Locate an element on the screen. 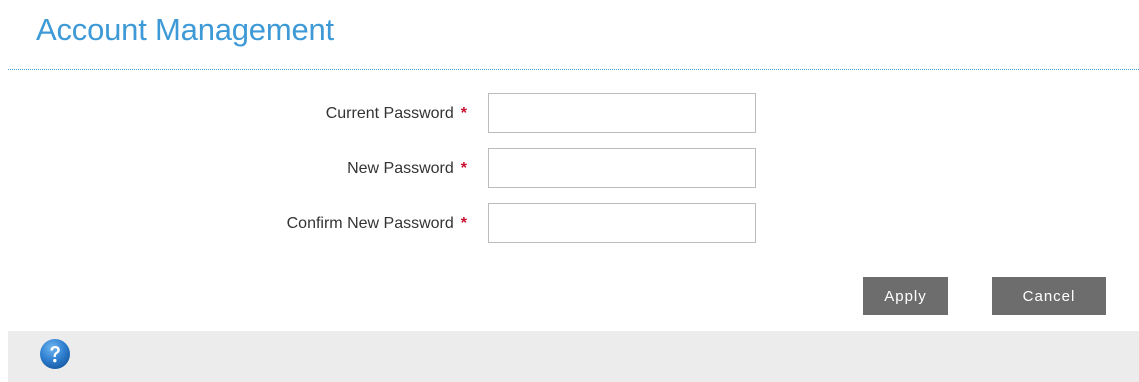  footer-bar is located at coordinates (573, 356).